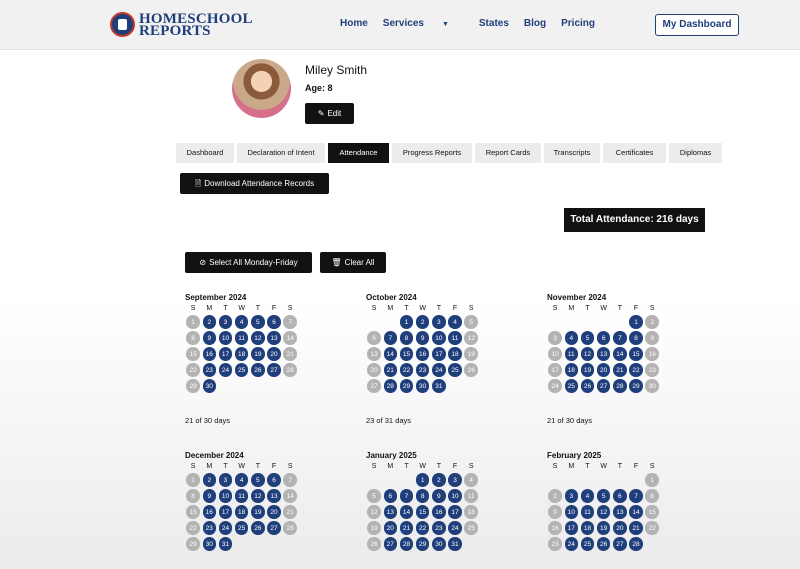 This screenshot has height=569, width=800. I want to click on tab-declaration-of-intent: Declaration of Intent, so click(281, 153).